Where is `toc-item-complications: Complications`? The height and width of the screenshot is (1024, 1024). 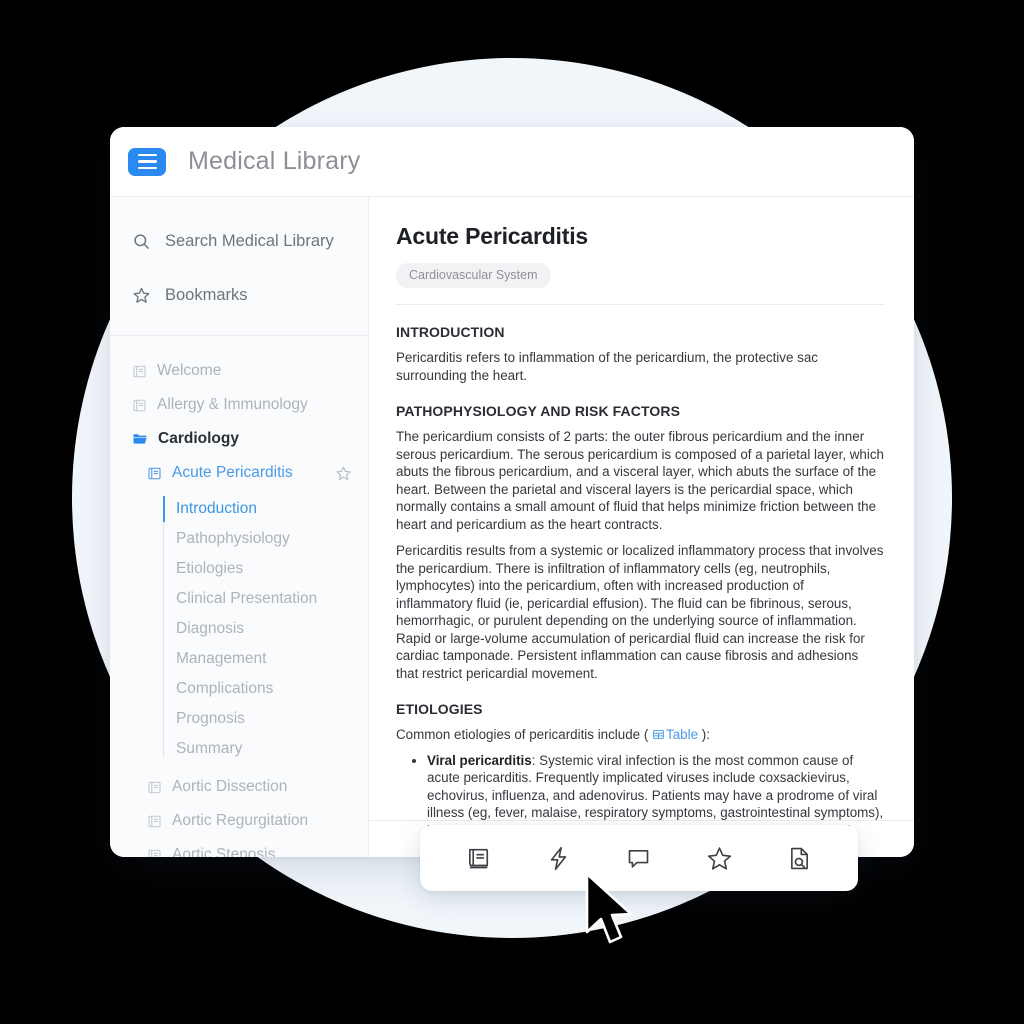
toc-item-complications: Complications is located at coordinates (265, 689).